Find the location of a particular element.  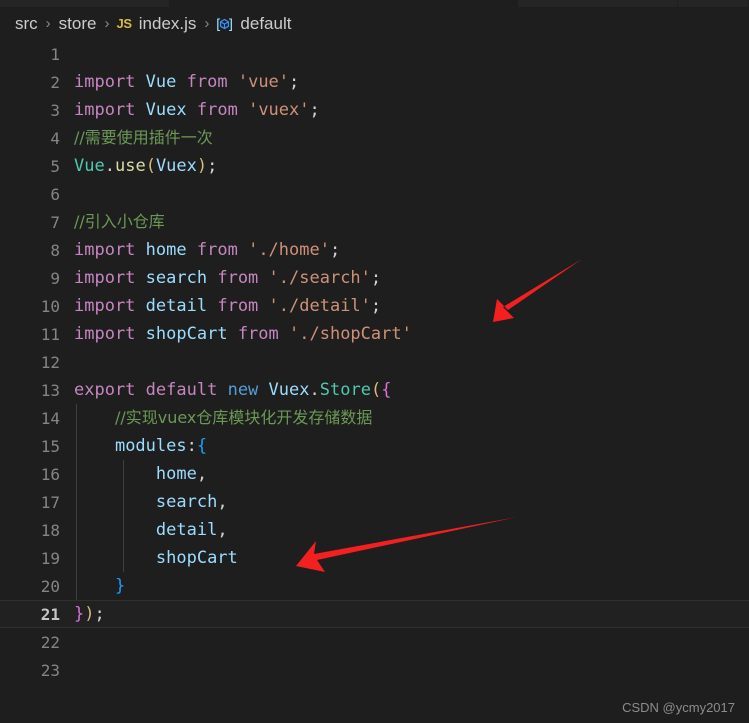

token-identifier: shopCart is located at coordinates (186, 334).